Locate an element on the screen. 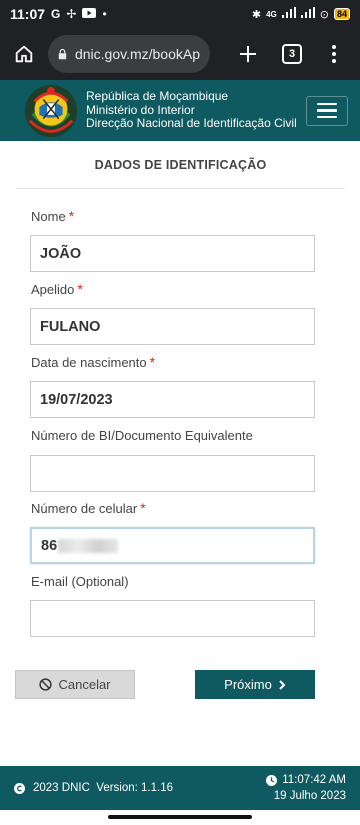 This screenshot has height=825, width=360. home-button is located at coordinates (24, 54).